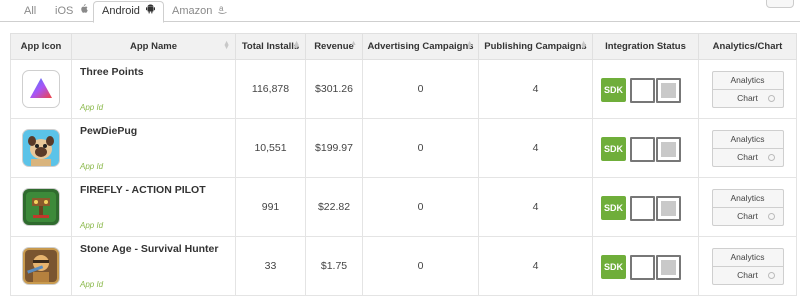 The width and height of the screenshot is (800, 296). What do you see at coordinates (157, 190) in the screenshot?
I see `app-name: FIREFLY - ACTION PILOT` at bounding box center [157, 190].